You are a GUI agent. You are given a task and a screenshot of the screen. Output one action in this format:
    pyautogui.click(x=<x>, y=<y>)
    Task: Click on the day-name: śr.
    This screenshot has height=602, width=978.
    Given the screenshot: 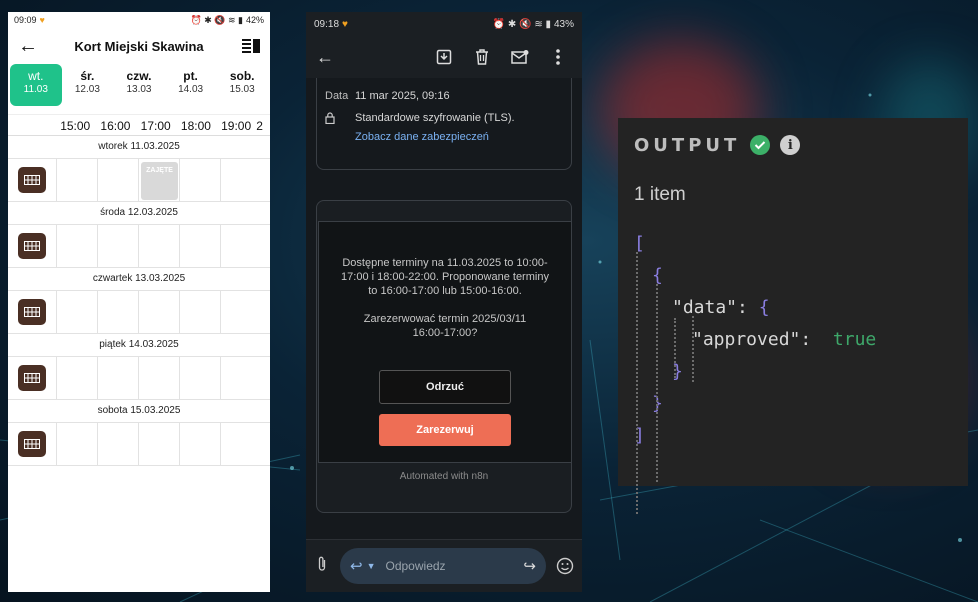 What is the action you would take?
    pyautogui.click(x=87, y=76)
    